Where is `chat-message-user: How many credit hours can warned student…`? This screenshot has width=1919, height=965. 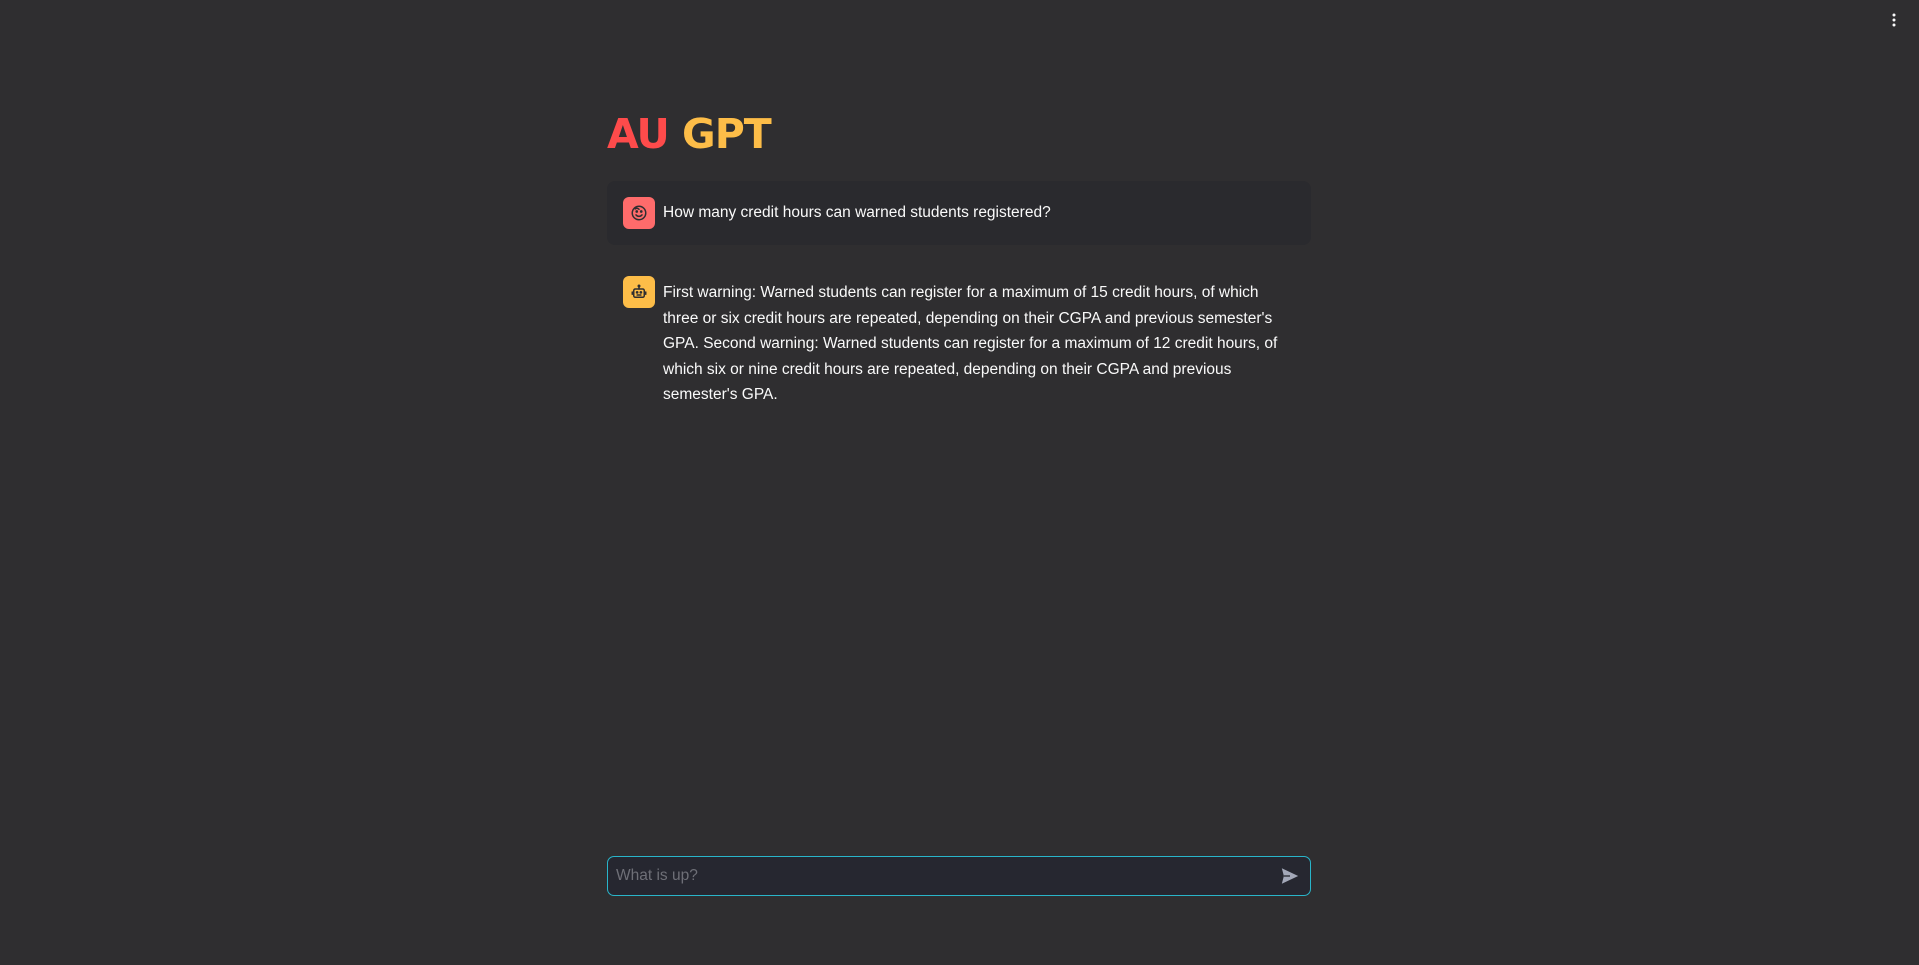
chat-message-user: How many credit hours can warned student… is located at coordinates (959, 213).